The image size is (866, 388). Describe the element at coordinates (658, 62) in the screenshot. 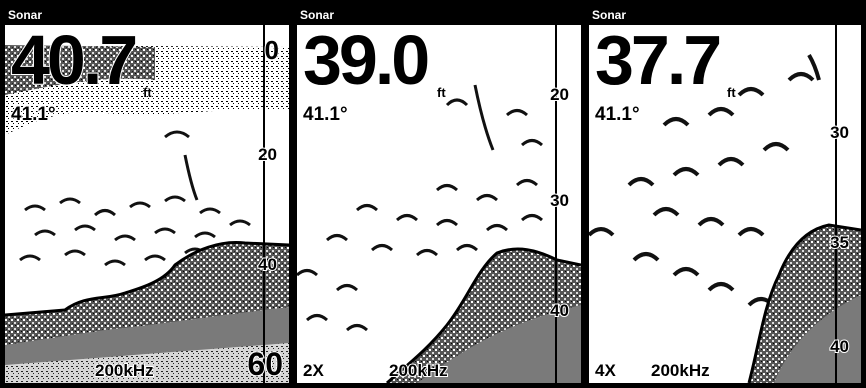

I see `depth-readout: 37.7` at that location.